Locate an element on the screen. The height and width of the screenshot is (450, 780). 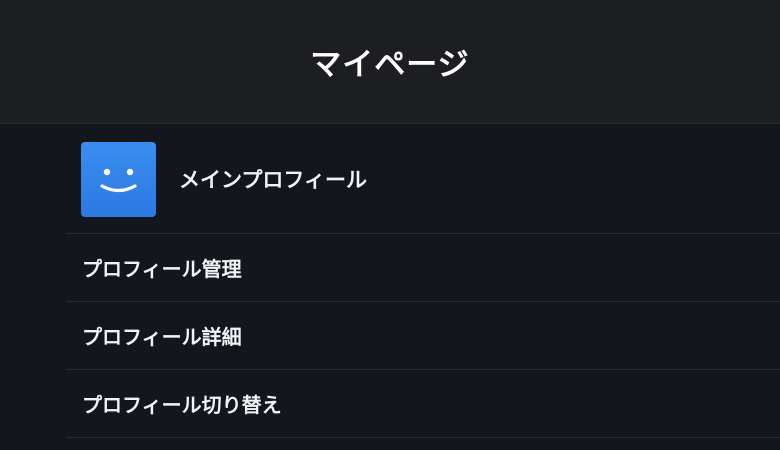
menu-item-profile-details: プロフィール詳細 is located at coordinates (423, 336).